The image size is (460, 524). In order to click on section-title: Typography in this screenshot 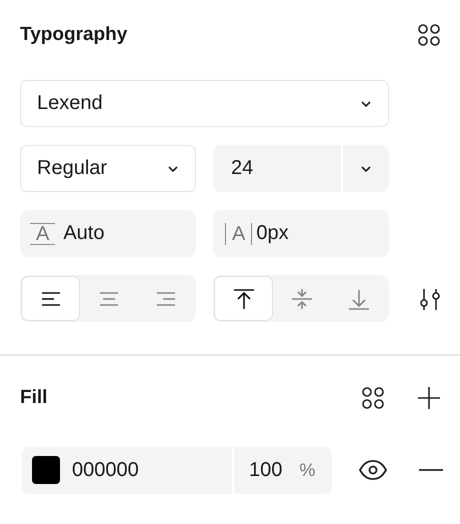, I will do `click(74, 35)`.